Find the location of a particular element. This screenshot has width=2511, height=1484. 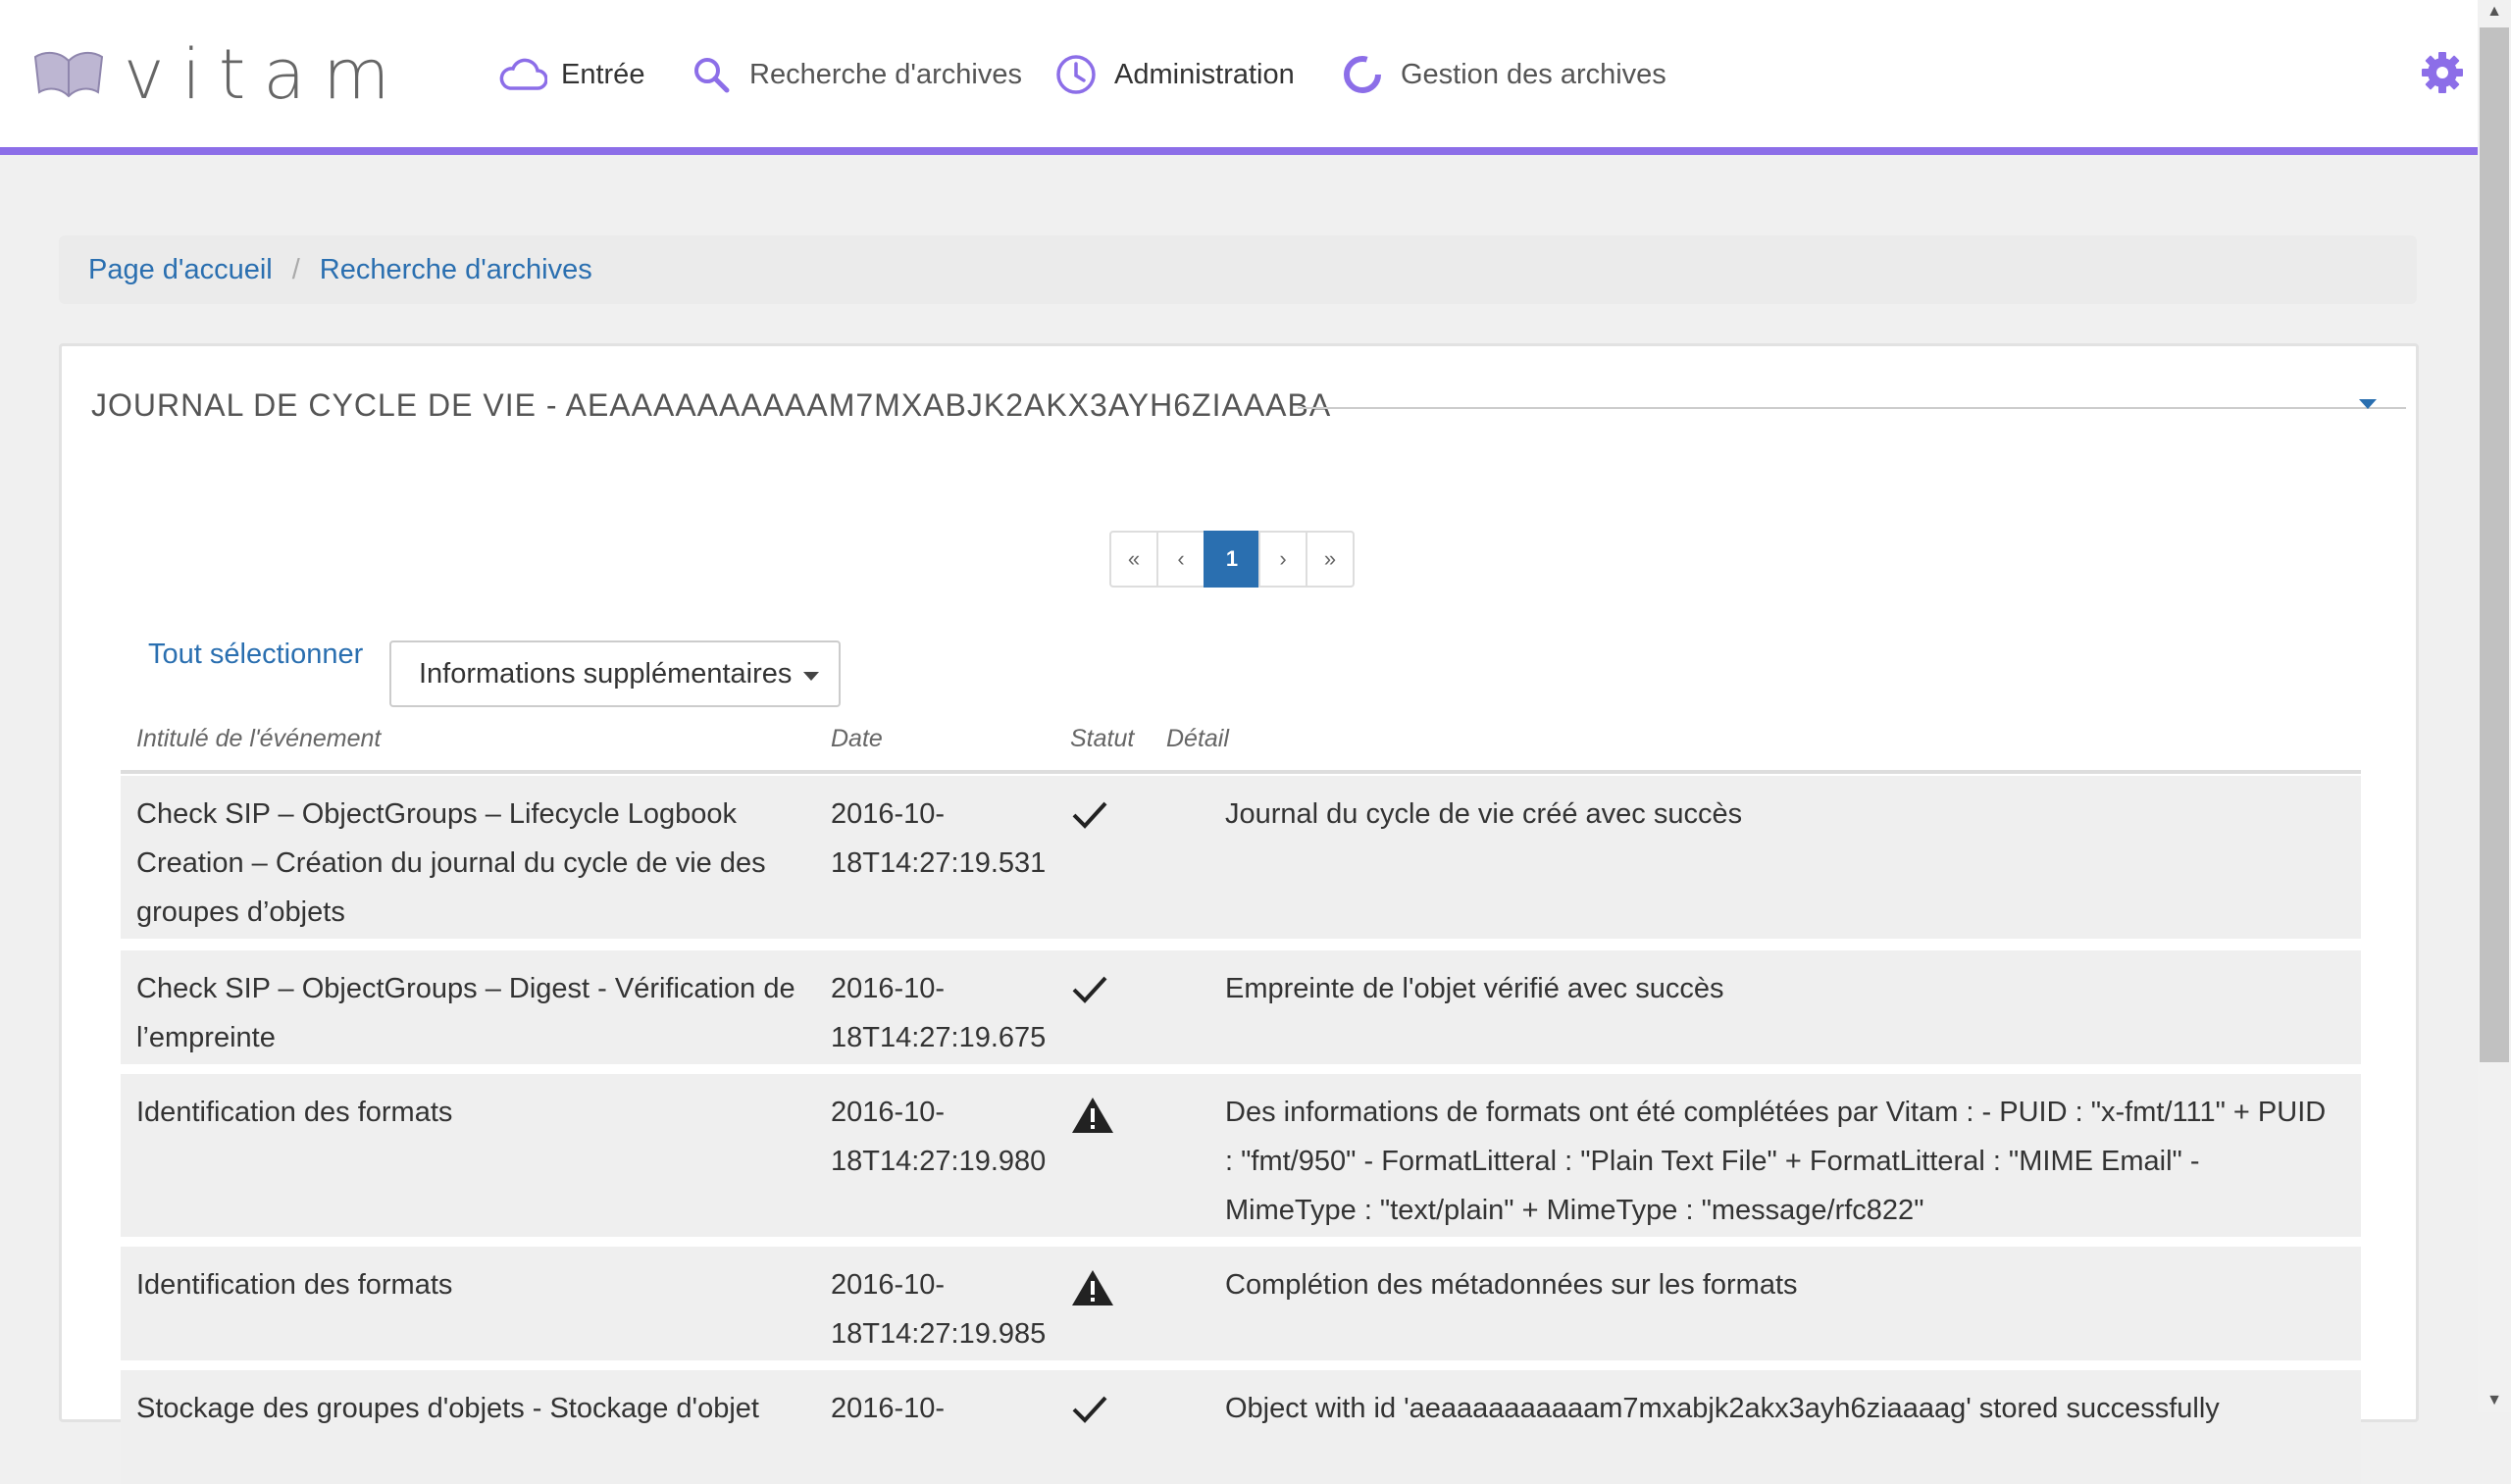

cloud-icon is located at coordinates (522, 74).